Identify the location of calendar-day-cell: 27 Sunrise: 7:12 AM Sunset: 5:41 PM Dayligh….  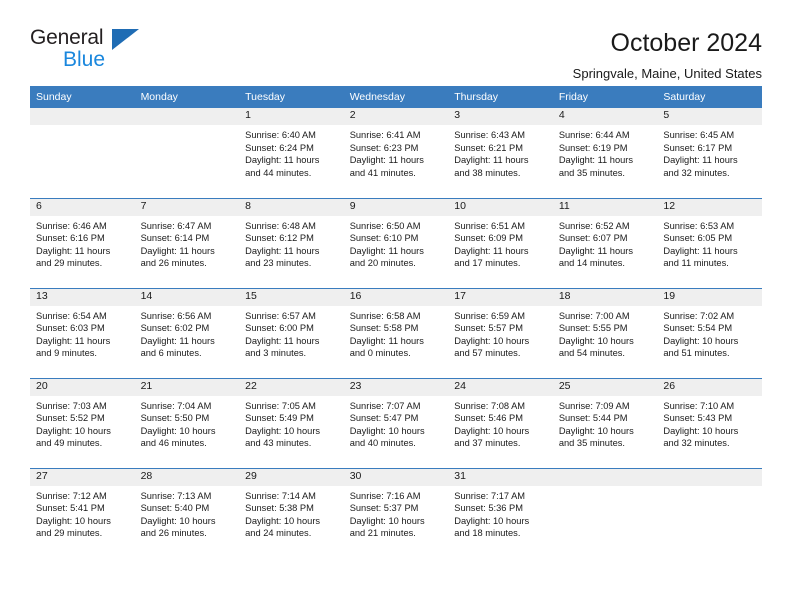
(82, 512).